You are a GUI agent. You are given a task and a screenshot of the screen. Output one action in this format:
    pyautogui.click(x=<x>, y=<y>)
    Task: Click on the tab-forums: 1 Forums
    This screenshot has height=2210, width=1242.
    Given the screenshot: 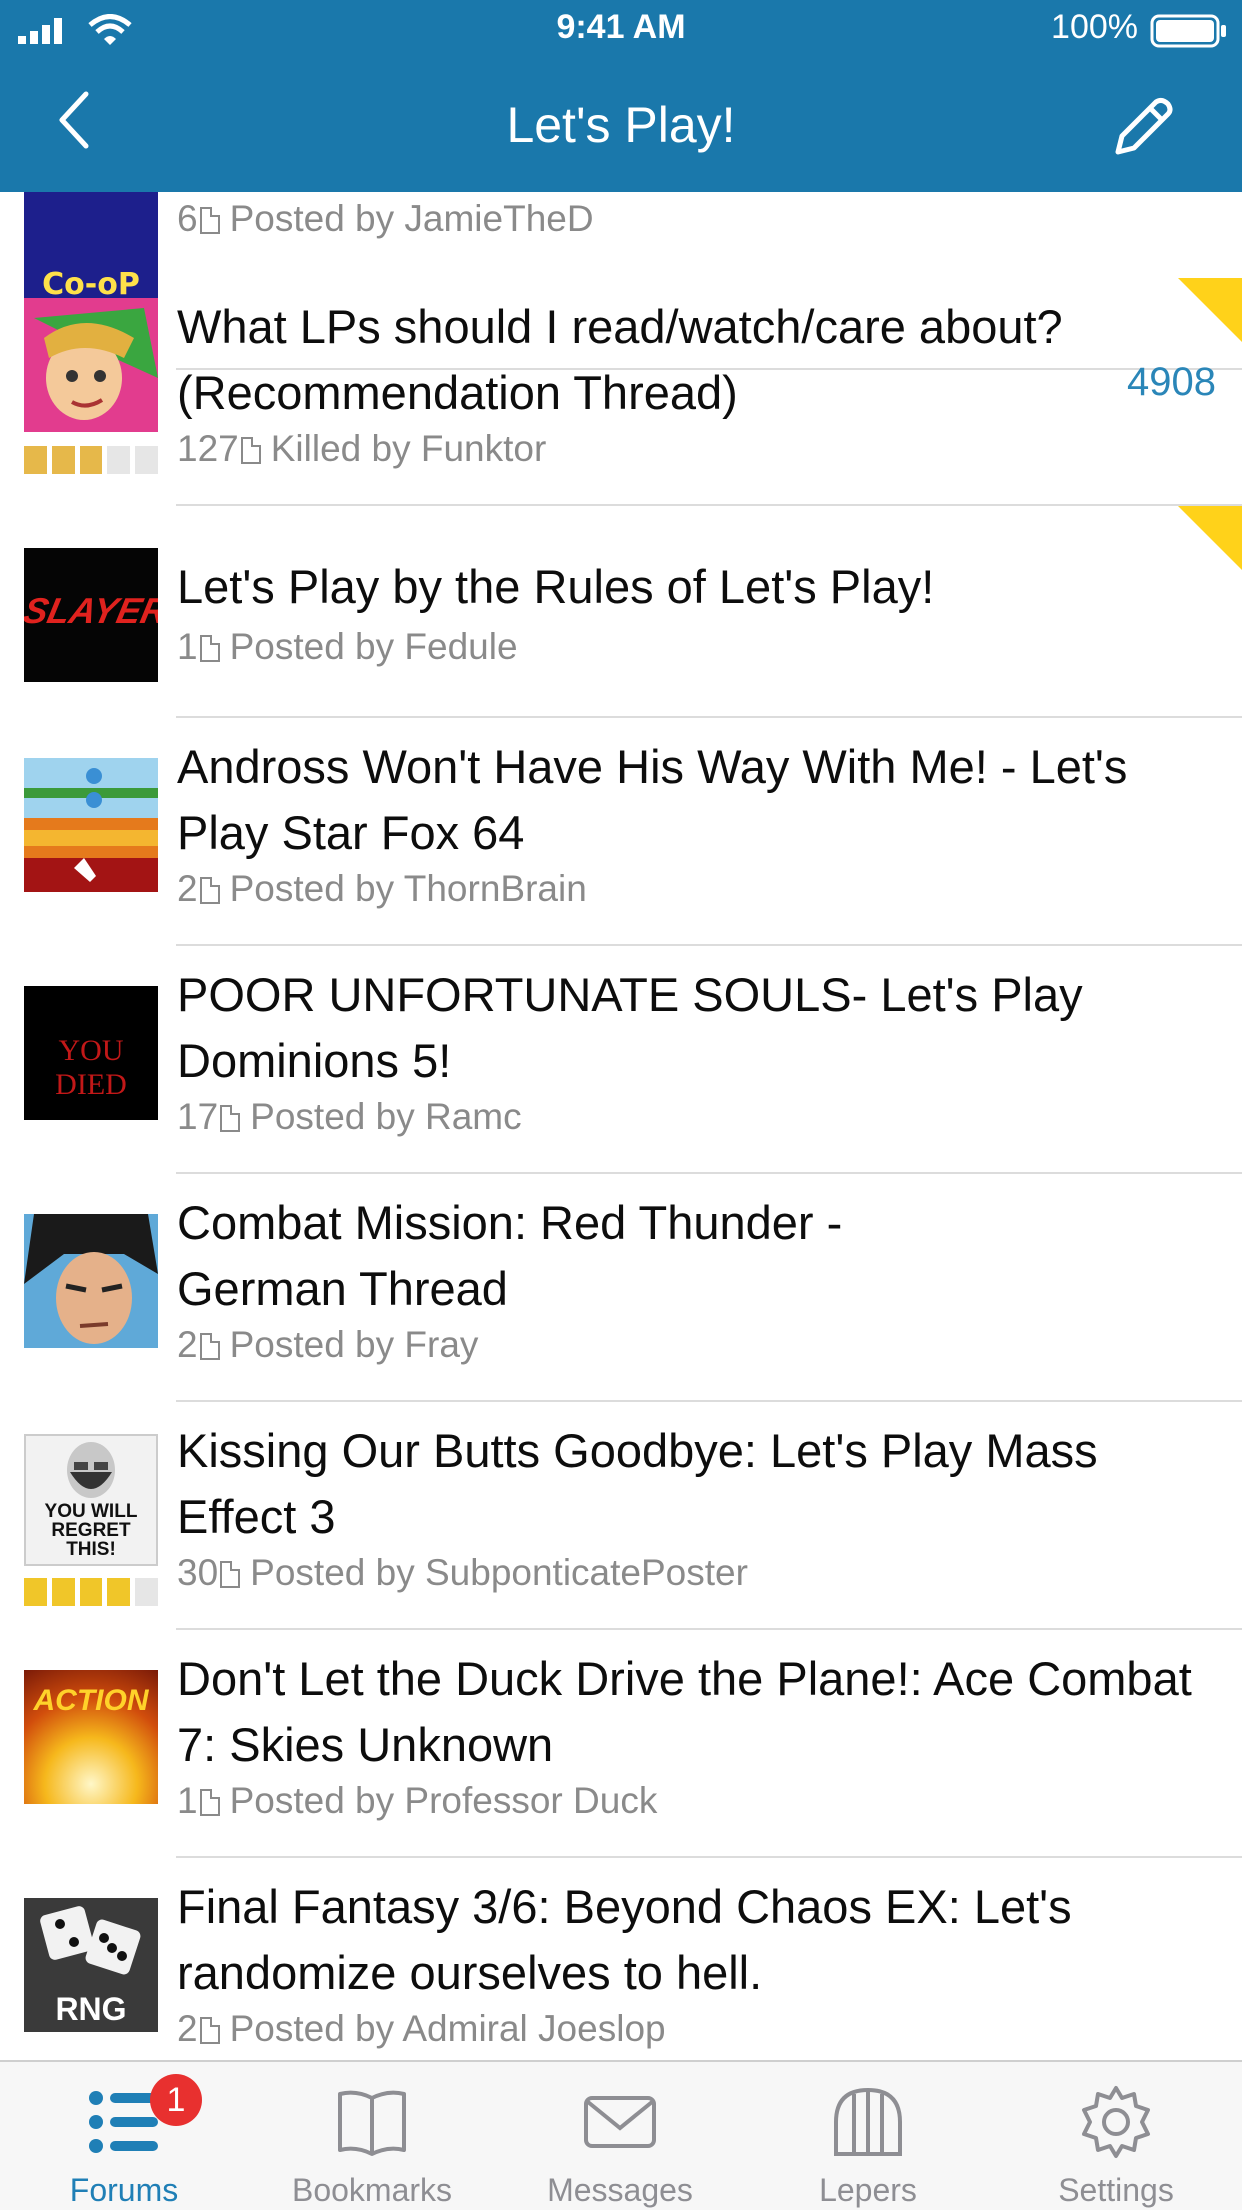 What is the action you would take?
    pyautogui.click(x=124, y=2136)
    